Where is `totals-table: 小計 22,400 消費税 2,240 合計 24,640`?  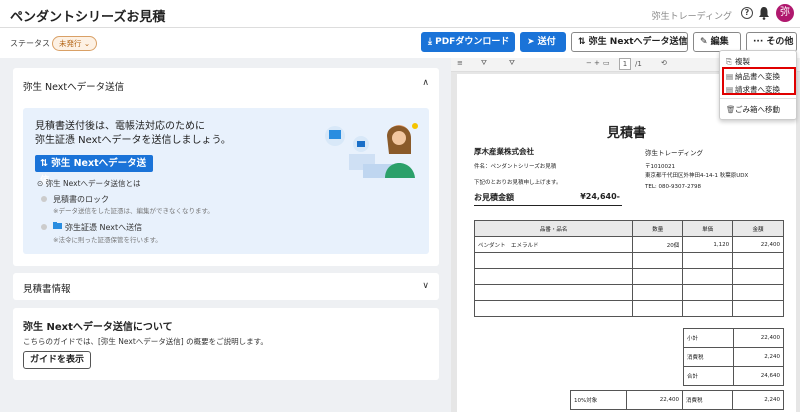 totals-table: 小計 22,400 消費税 2,240 合計 24,640 is located at coordinates (733, 357).